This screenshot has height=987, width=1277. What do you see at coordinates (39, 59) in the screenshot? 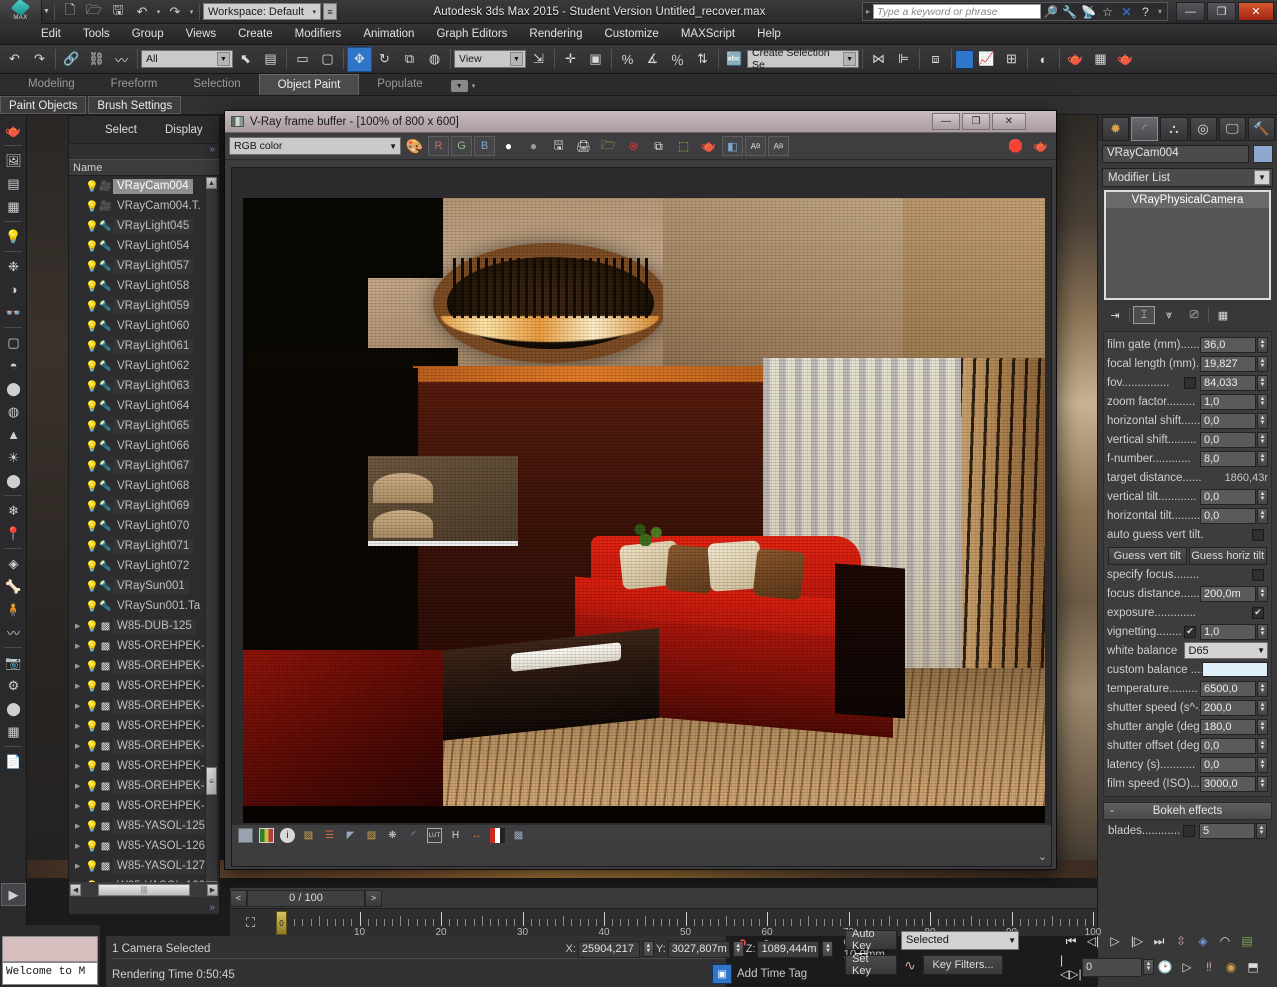
I see `redo-icon: ↷` at bounding box center [39, 59].